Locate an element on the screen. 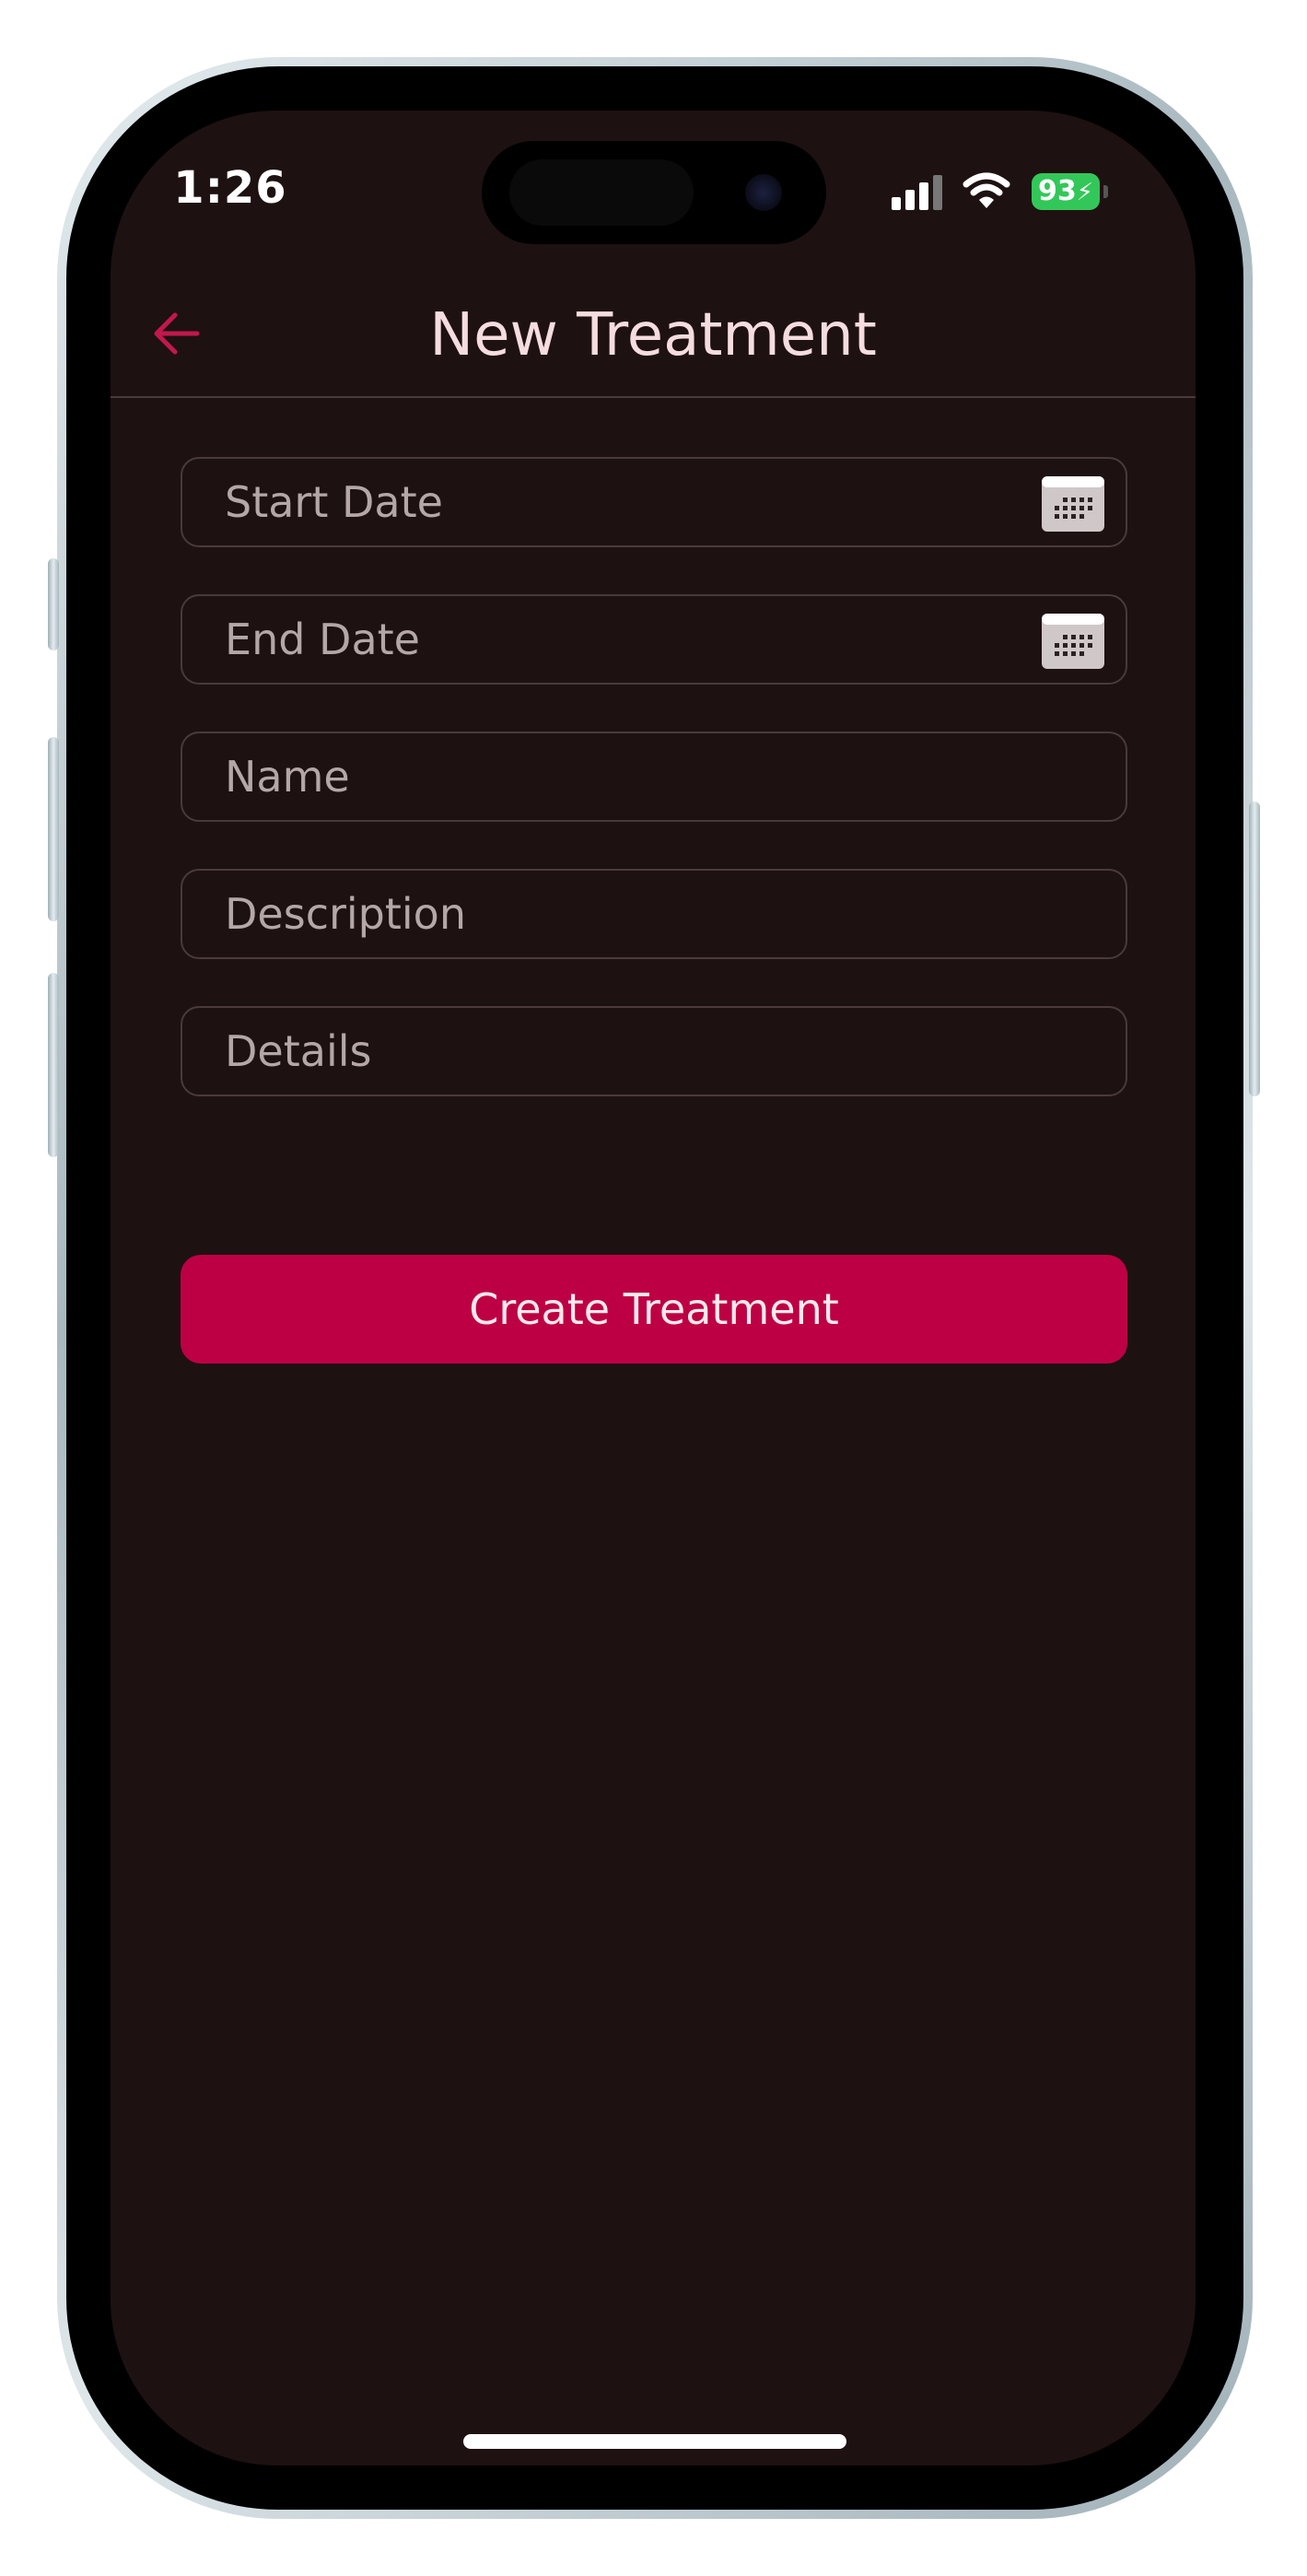 The height and width of the screenshot is (2576, 1307). name-field is located at coordinates (654, 777).